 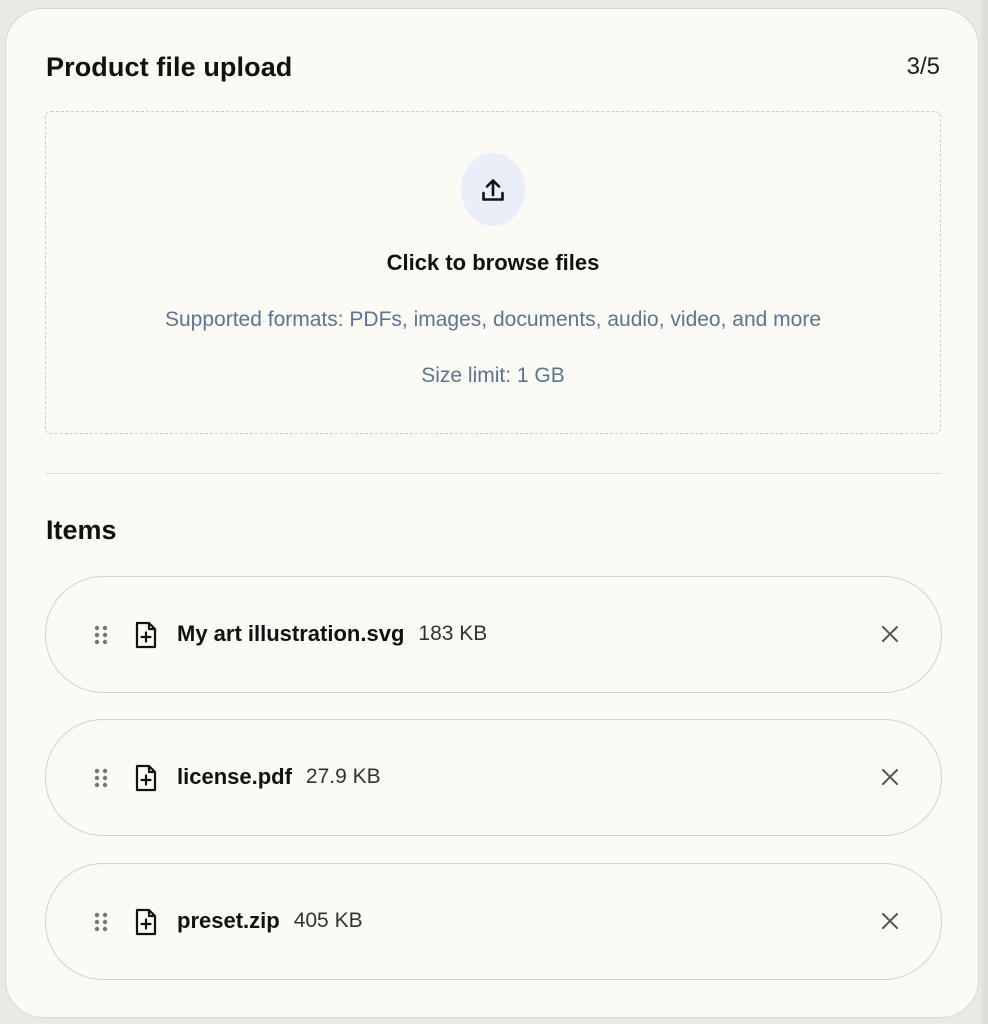 I want to click on section-divider, so click(x=493, y=473).